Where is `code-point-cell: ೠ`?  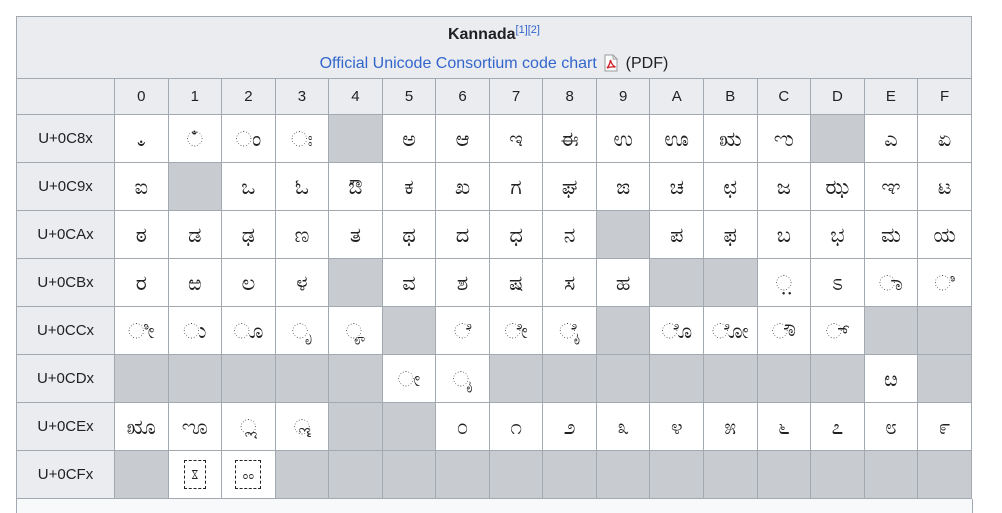
code-point-cell: ೠ is located at coordinates (141, 426).